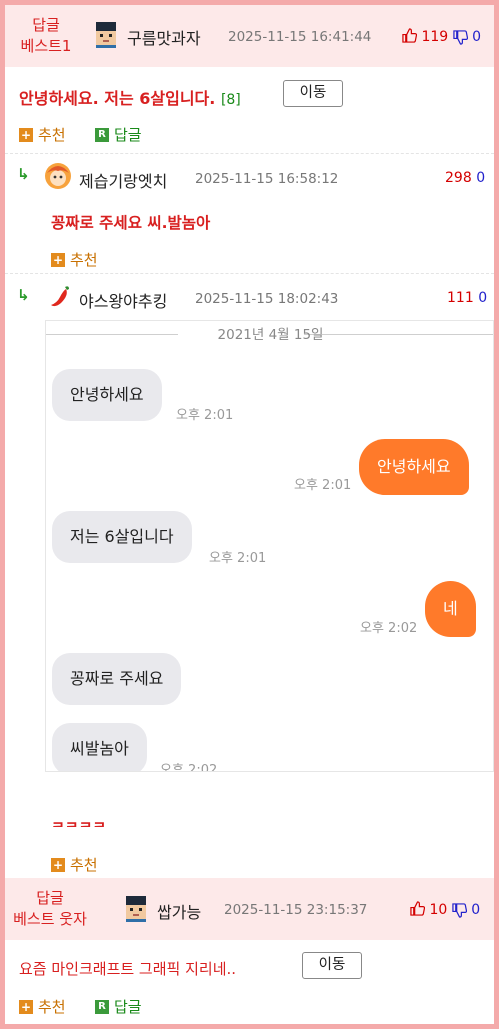  I want to click on chat-bubble-received: 저는 6살입니다, so click(122, 537).